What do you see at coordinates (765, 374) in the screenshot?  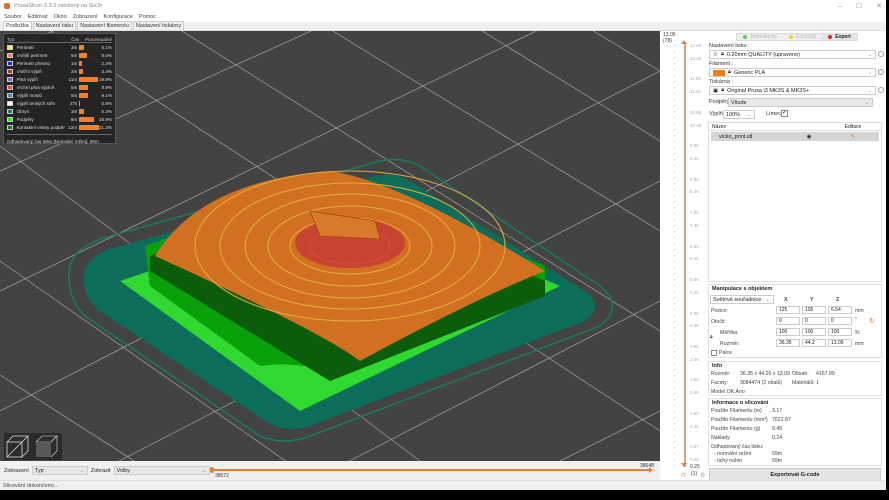 I see `info-size-value: 36.35 x 44.20 x 13.09` at bounding box center [765, 374].